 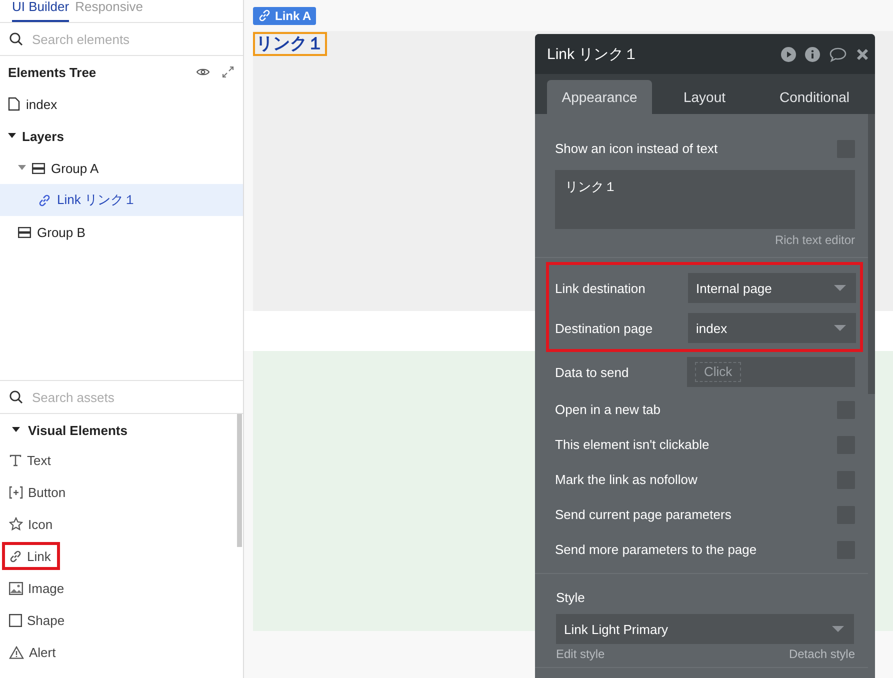 What do you see at coordinates (636, 148) in the screenshot?
I see `field-label: Show an icon instead of text` at bounding box center [636, 148].